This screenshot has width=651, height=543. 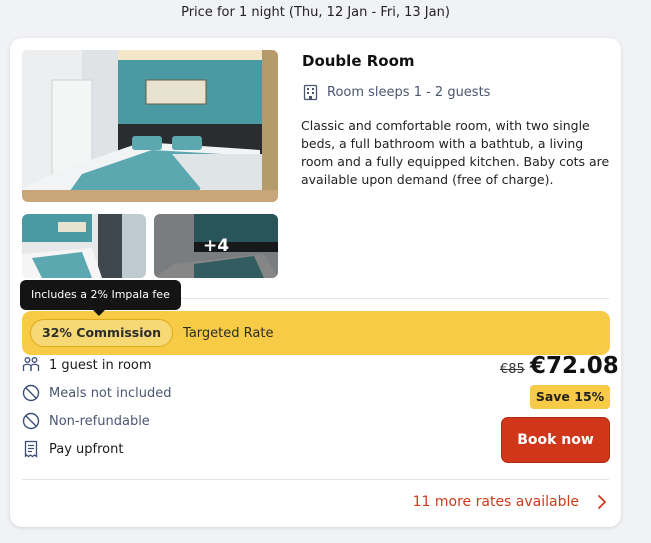 What do you see at coordinates (31, 393) in the screenshot?
I see `no-meals-icon` at bounding box center [31, 393].